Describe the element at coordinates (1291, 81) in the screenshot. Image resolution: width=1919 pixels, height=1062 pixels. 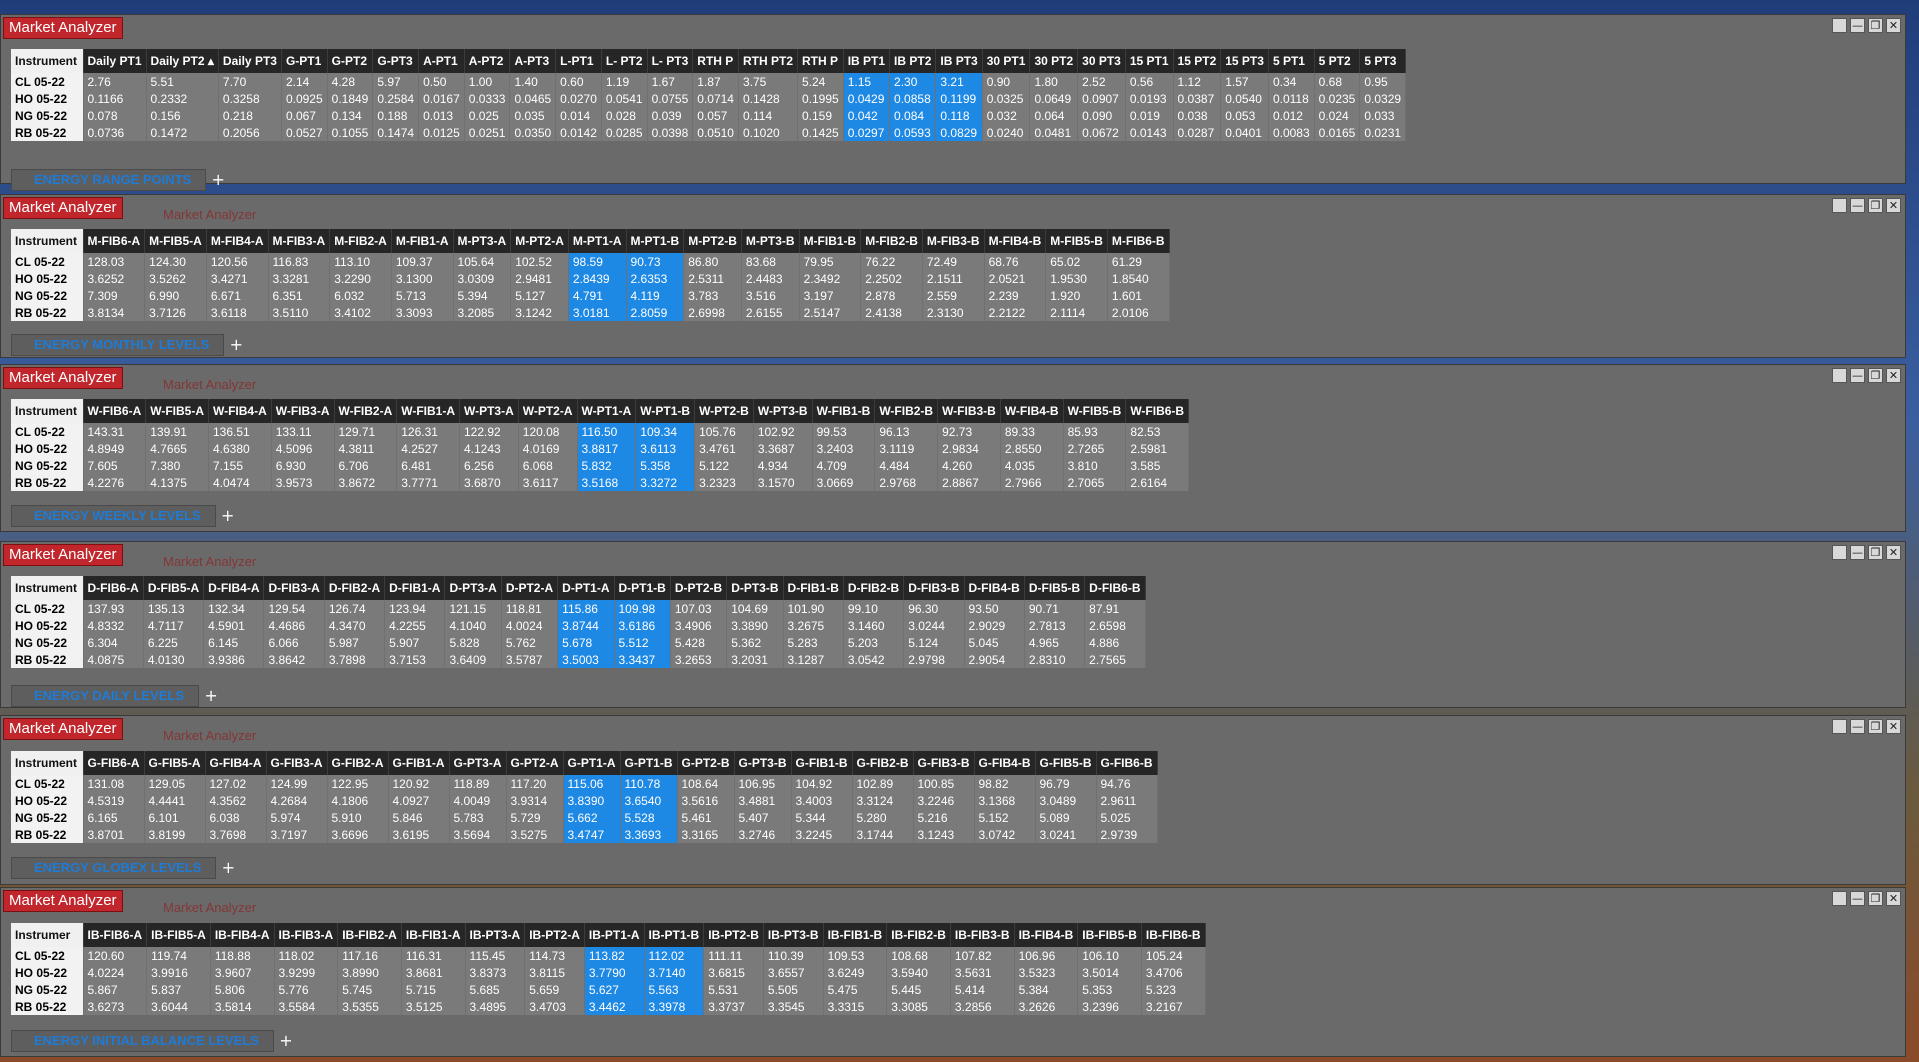
I see `value-cell: 0.34` at that location.